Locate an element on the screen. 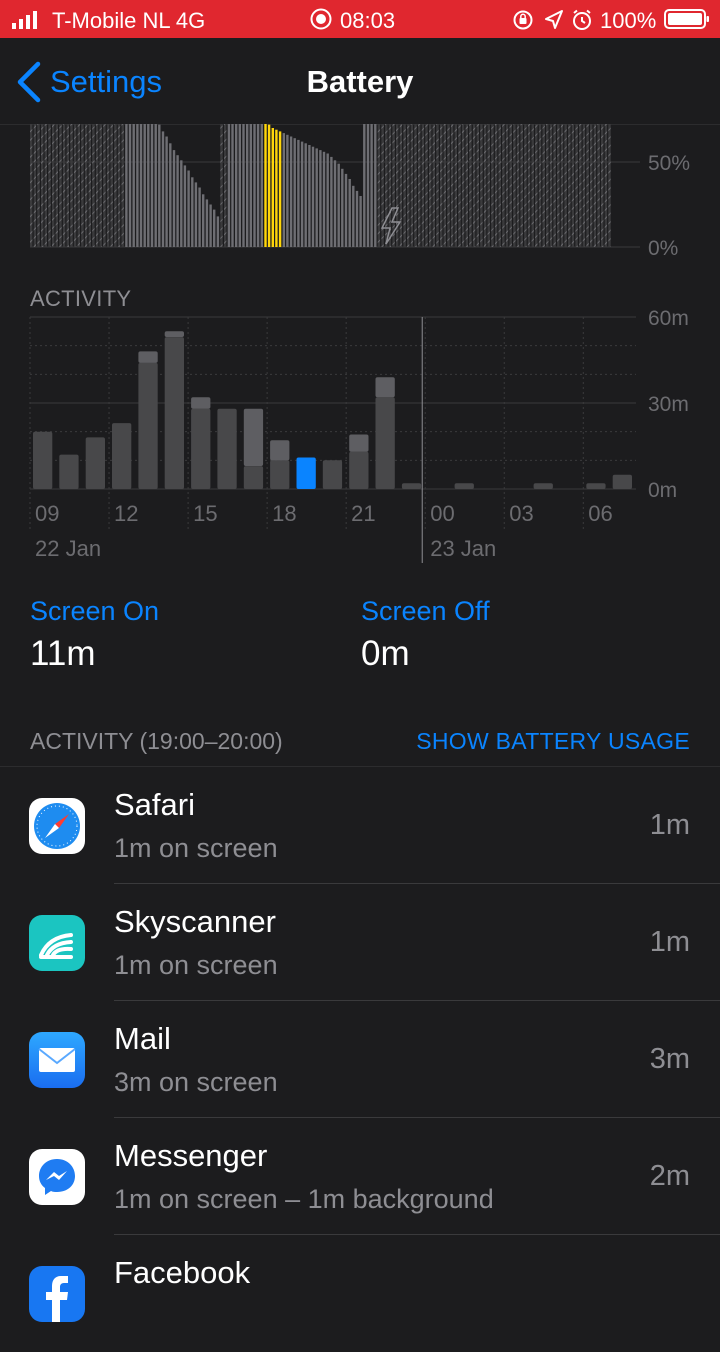  app-detail: 3m on screen is located at coordinates (196, 1082).